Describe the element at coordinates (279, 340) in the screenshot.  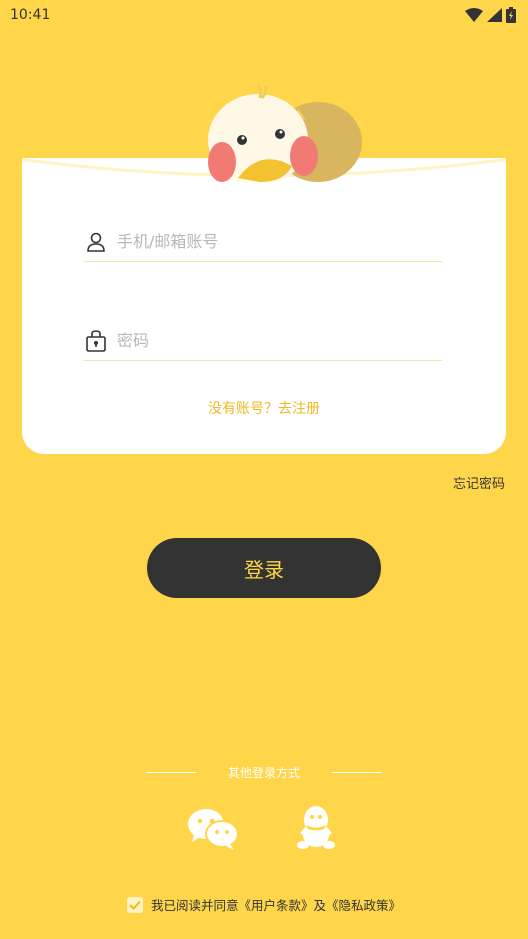
I see `password-input` at that location.